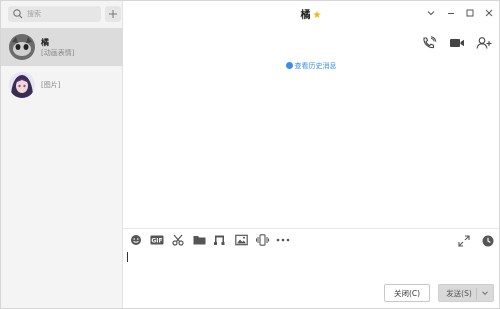 Image resolution: width=500 pixels, height=309 pixels. I want to click on search-input, so click(62, 14).